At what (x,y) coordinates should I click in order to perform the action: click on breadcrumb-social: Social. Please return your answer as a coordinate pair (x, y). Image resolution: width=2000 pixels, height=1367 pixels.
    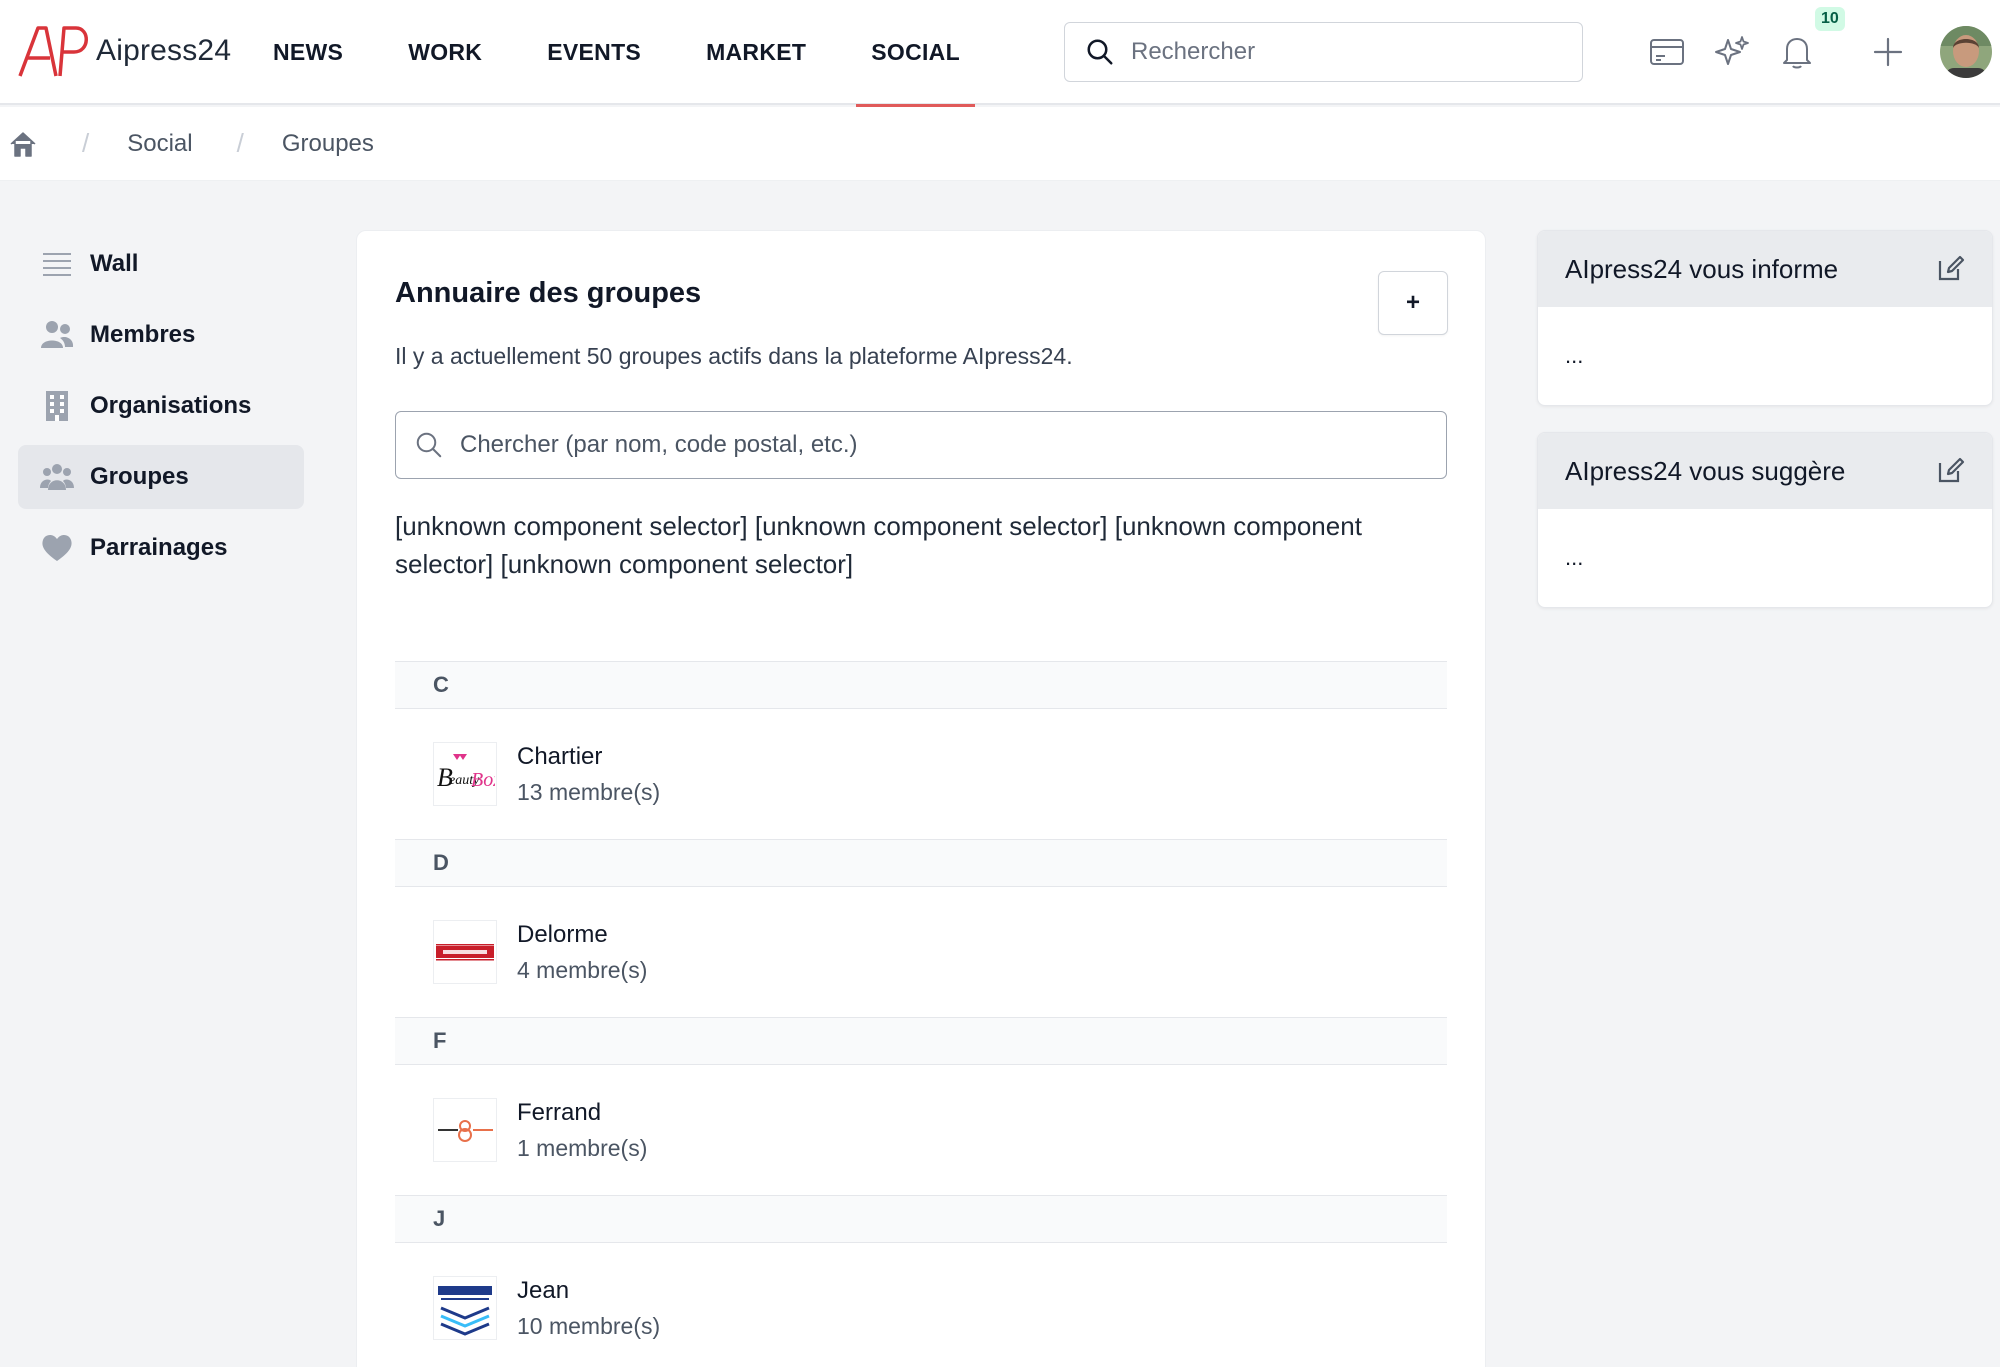
    Looking at the image, I should click on (159, 144).